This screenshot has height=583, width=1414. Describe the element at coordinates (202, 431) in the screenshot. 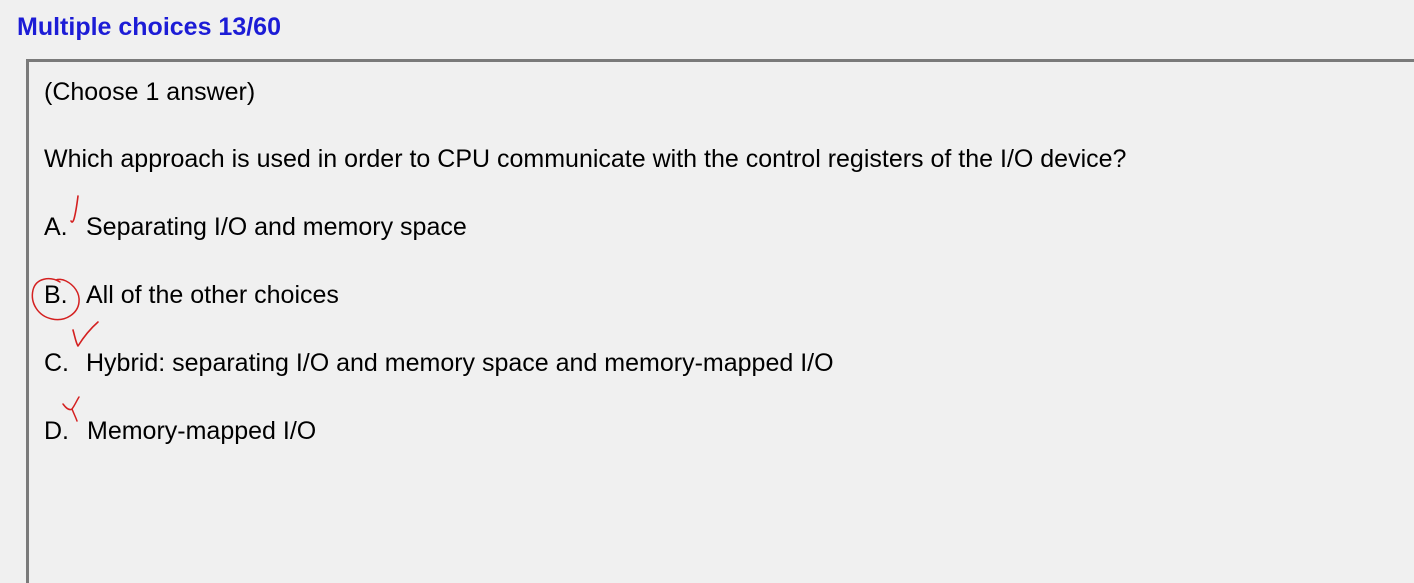

I see `option-text: Memory-mapped I/O` at that location.